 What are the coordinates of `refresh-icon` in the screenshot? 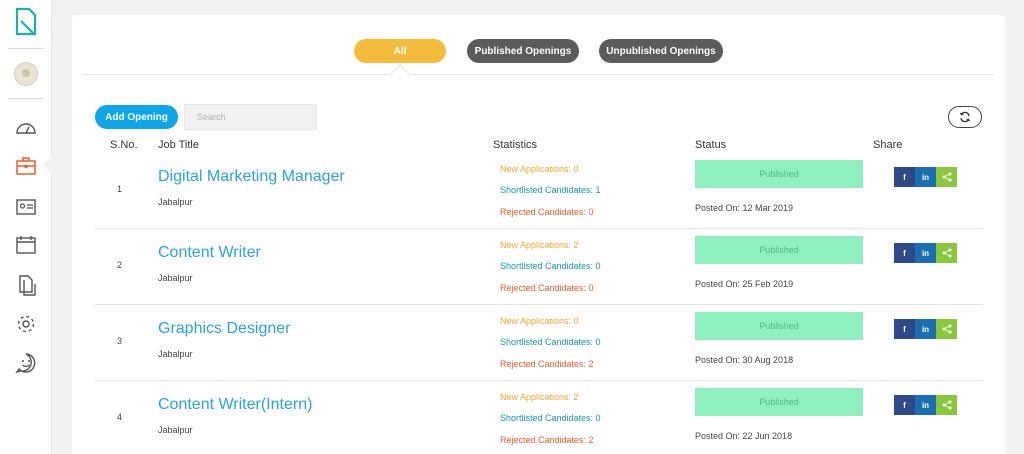 It's located at (965, 117).